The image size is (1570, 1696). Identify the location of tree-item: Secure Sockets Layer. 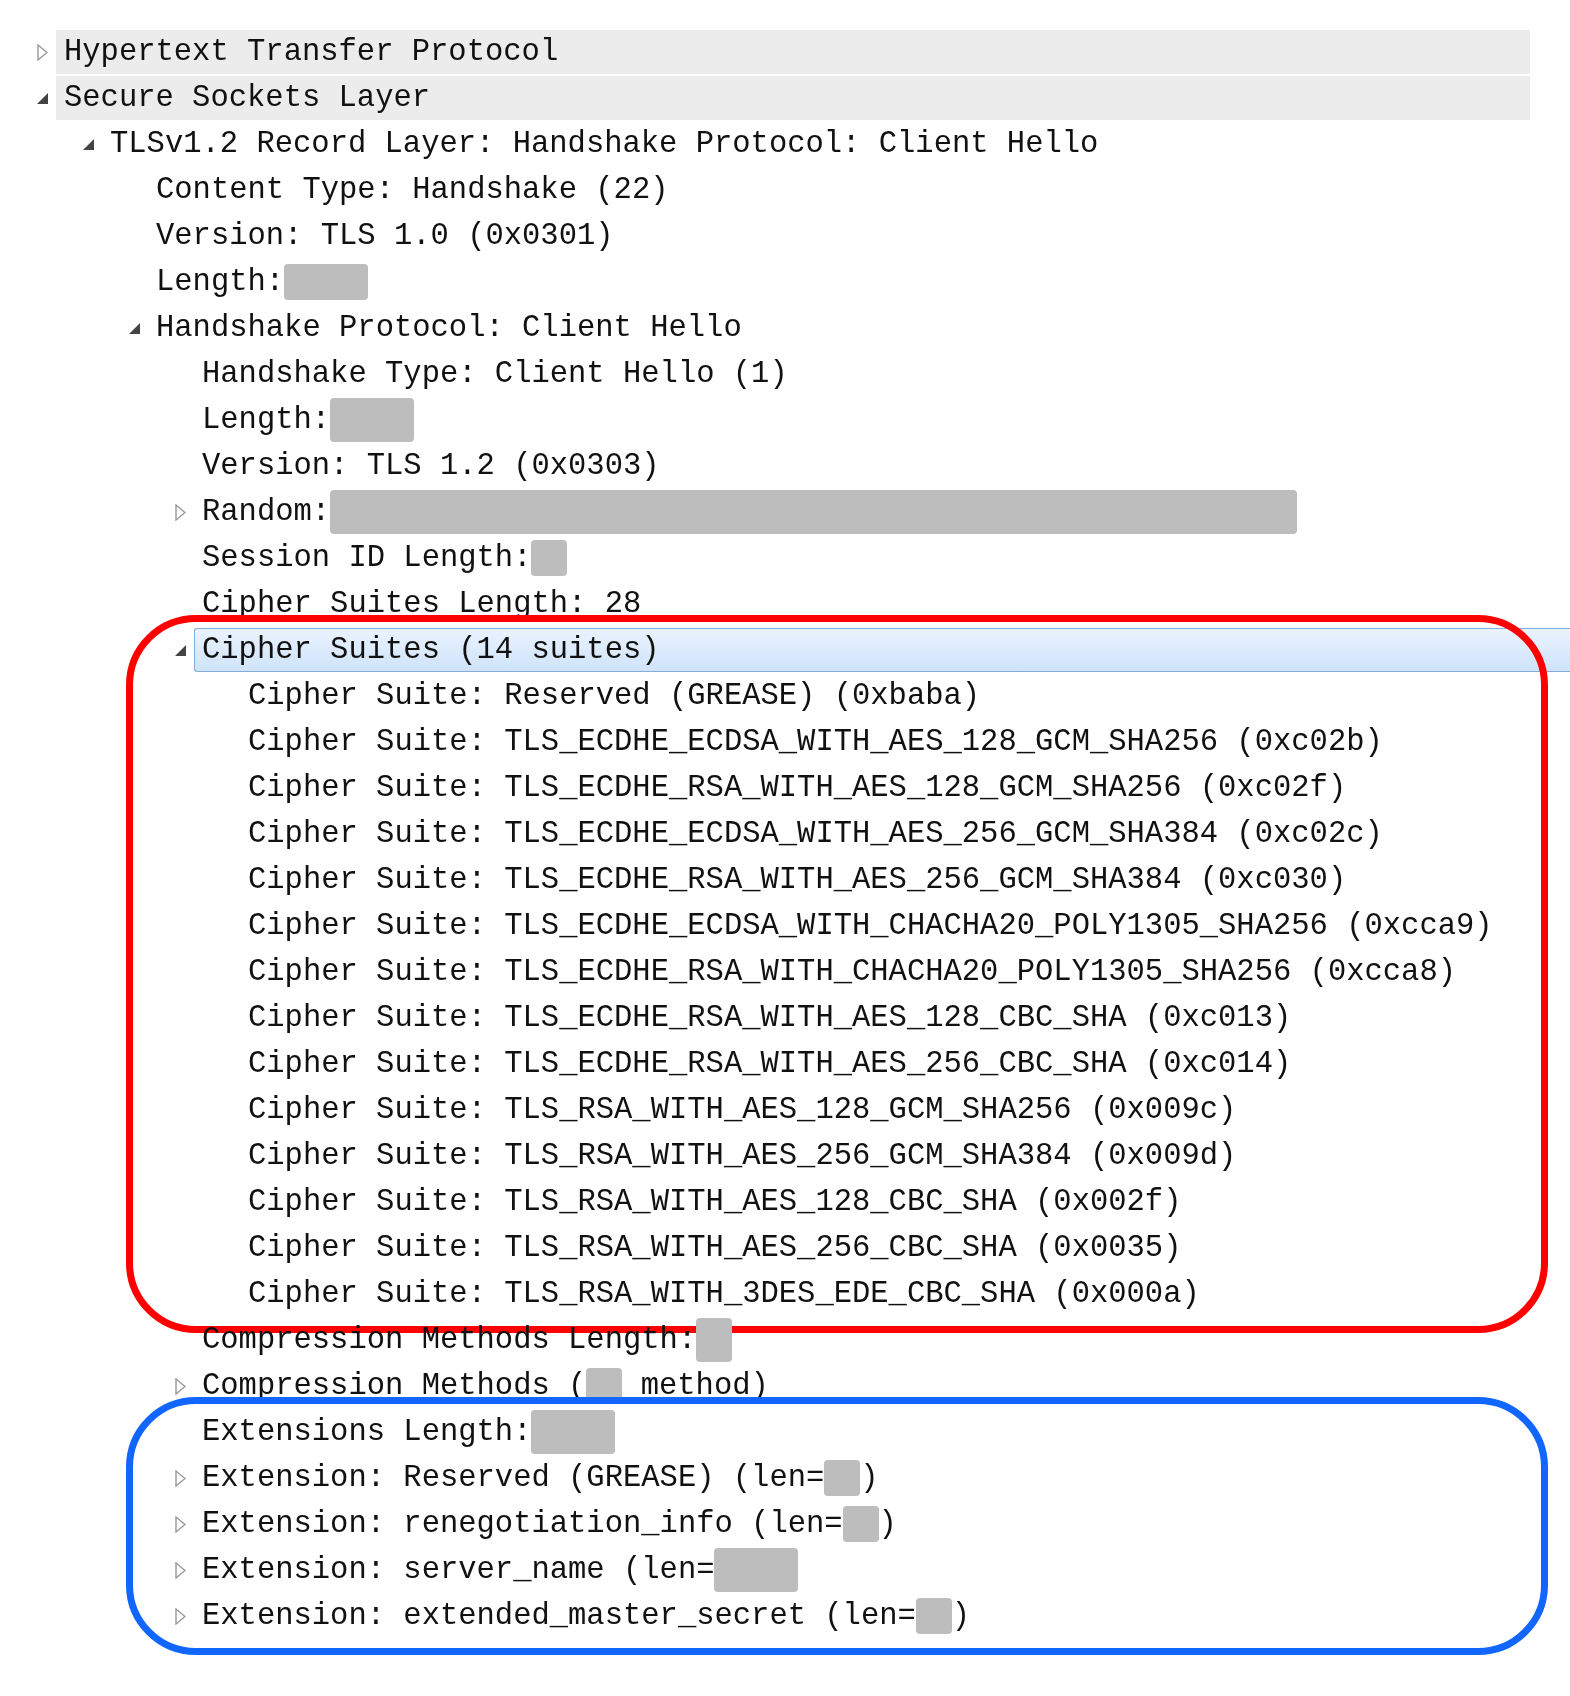
(793, 98).